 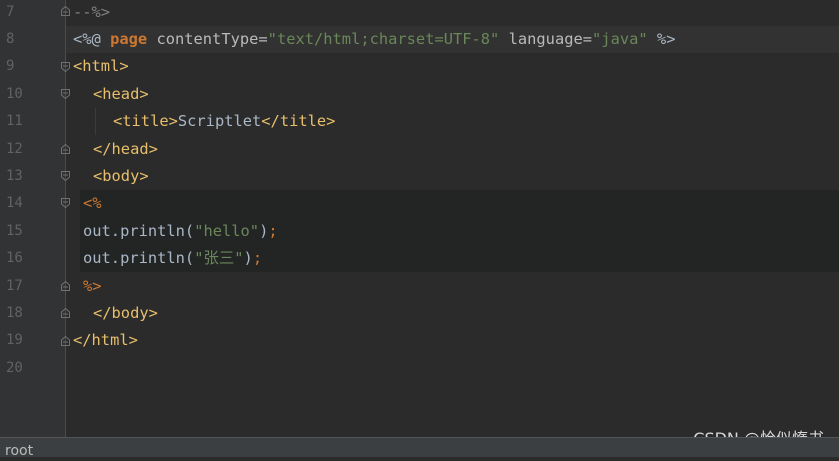 What do you see at coordinates (14, 121) in the screenshot?
I see `line-number: 11` at bounding box center [14, 121].